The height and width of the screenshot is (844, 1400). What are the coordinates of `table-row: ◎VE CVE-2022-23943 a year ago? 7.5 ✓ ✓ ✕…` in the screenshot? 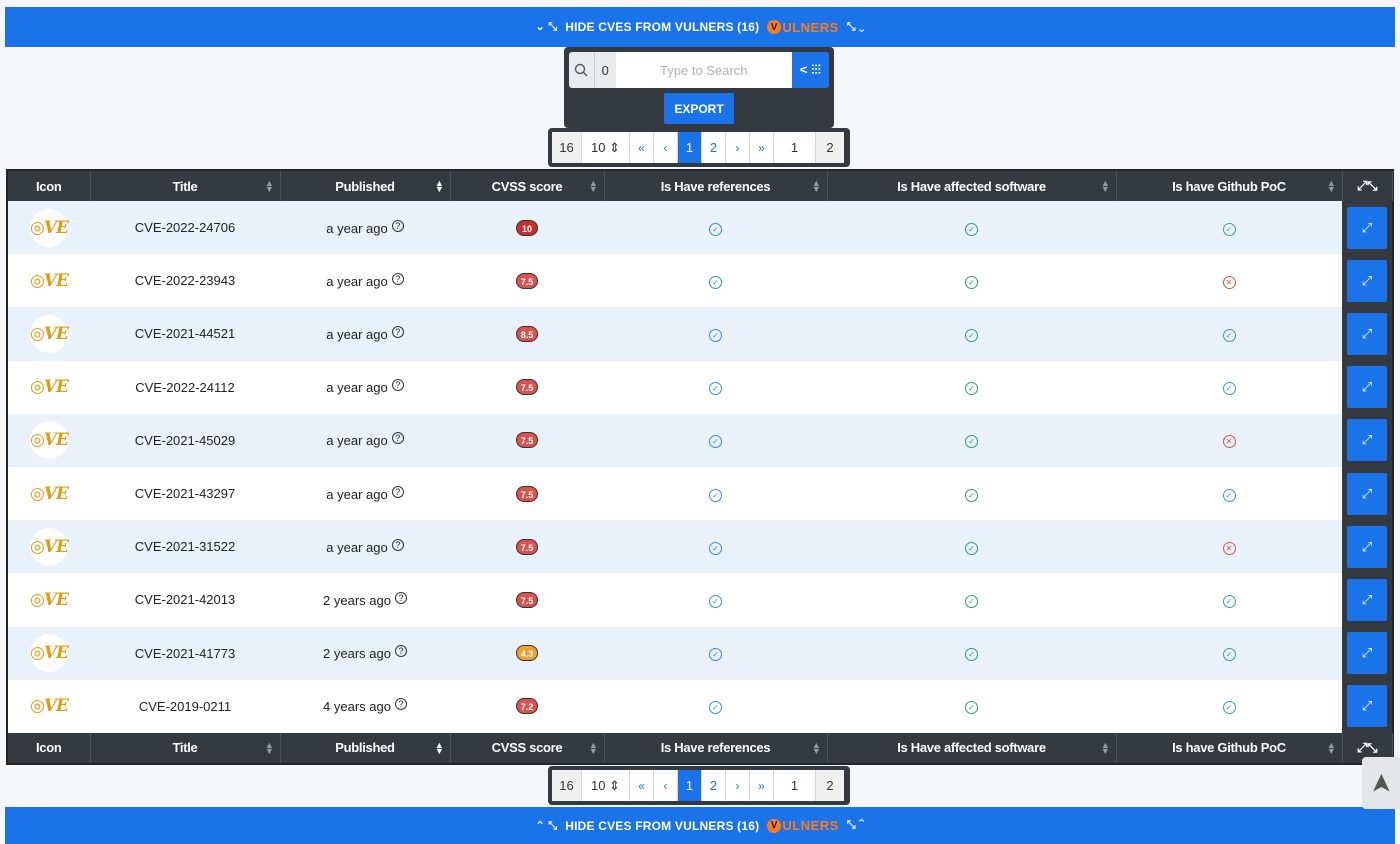 It's located at (700, 281).